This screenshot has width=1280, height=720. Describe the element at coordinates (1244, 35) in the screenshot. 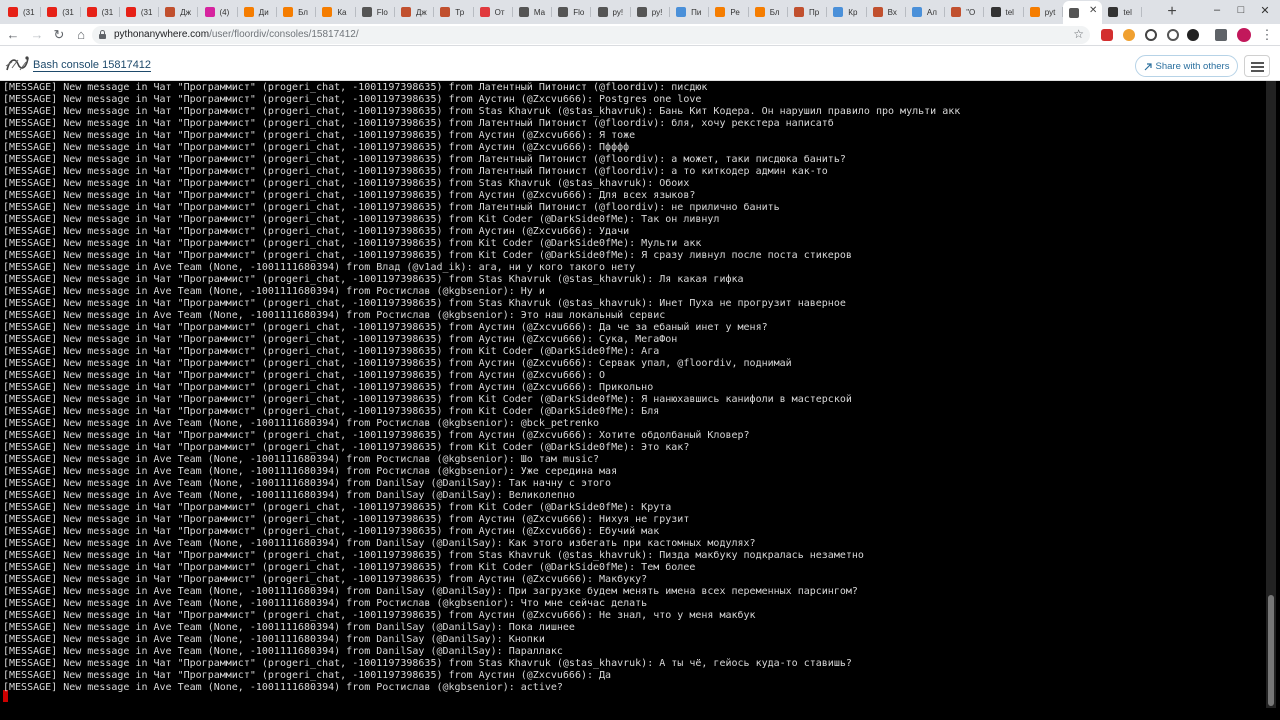

I see `profile-avatar` at that location.